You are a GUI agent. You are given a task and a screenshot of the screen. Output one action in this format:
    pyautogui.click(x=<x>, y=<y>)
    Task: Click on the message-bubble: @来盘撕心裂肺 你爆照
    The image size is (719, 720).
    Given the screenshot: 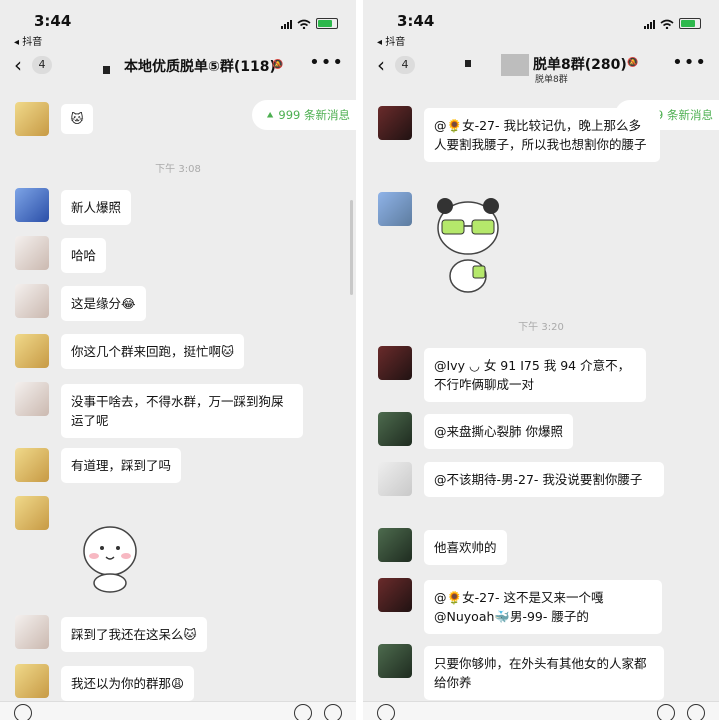 What is the action you would take?
    pyautogui.click(x=498, y=431)
    